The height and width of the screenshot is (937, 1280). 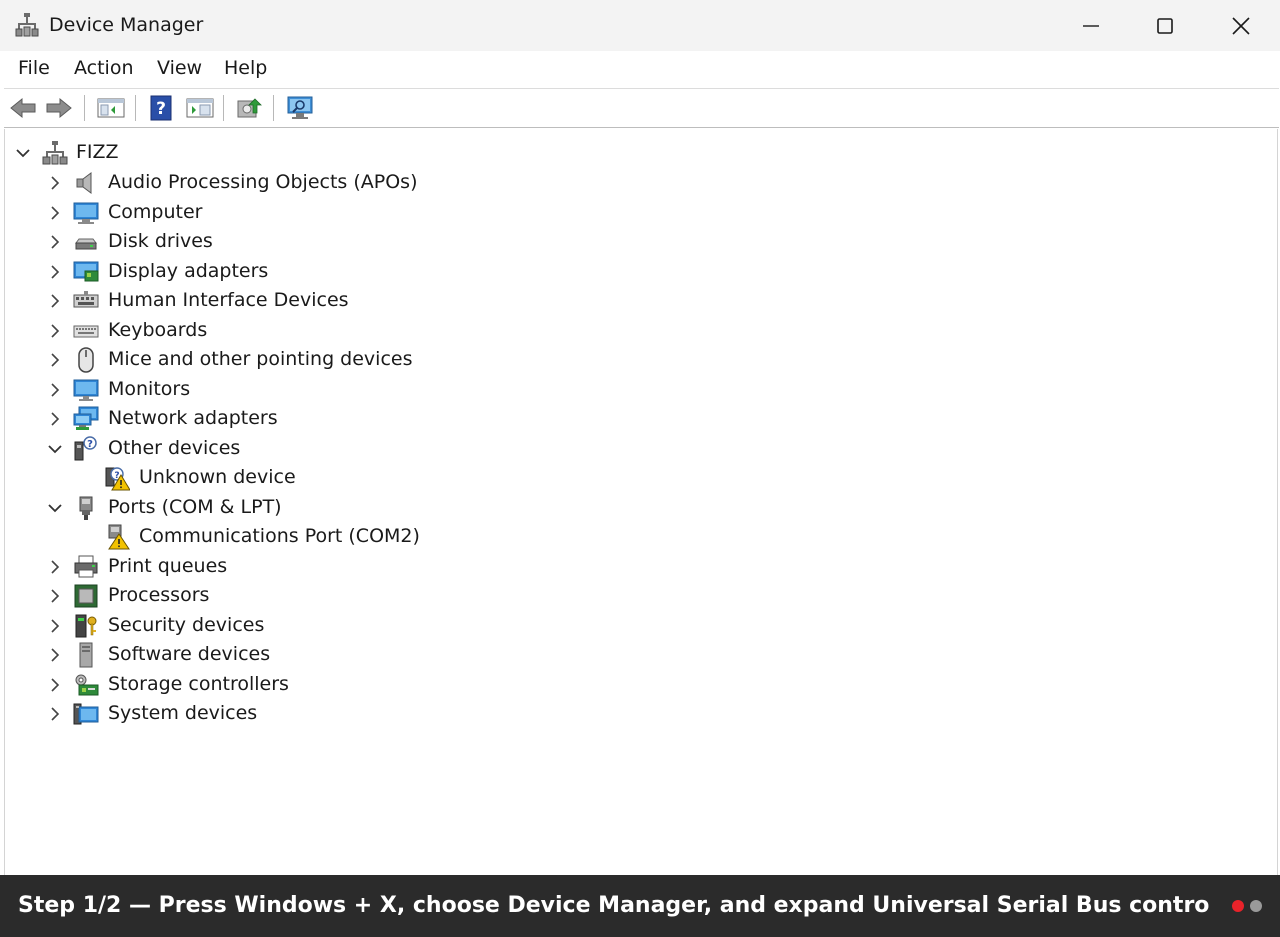 What do you see at coordinates (305, 153) in the screenshot?
I see `tree-root-fizz: FIZZ` at bounding box center [305, 153].